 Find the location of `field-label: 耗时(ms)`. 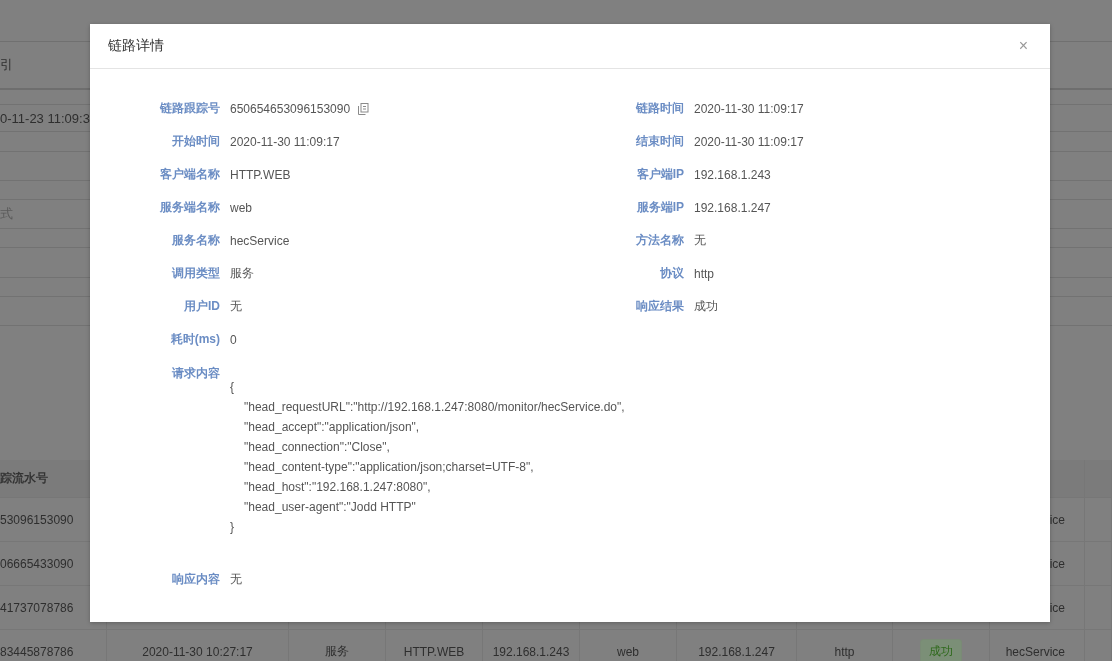

field-label: 耗时(ms) is located at coordinates (194, 339).